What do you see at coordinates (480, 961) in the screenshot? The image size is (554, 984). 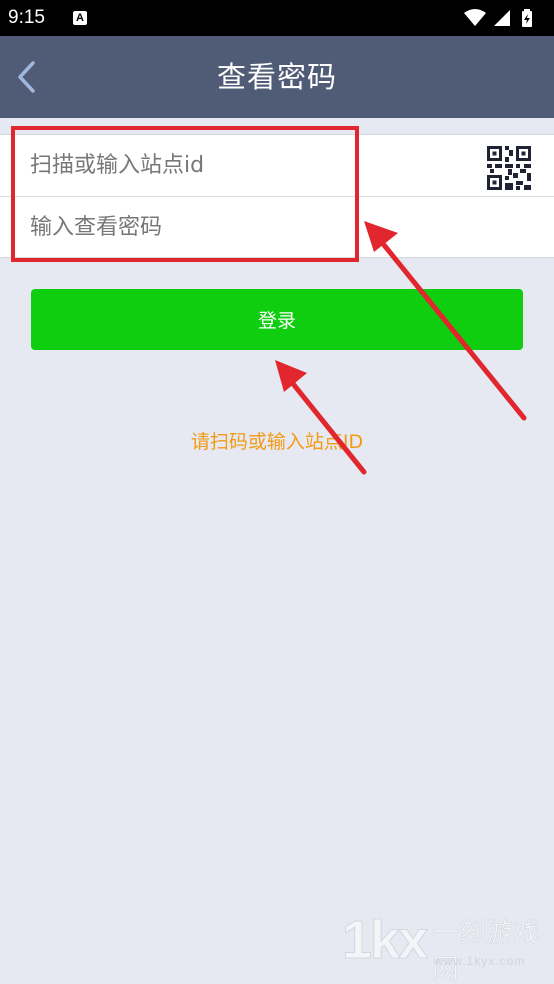 I see `watermark-url: www.1kyx.com` at bounding box center [480, 961].